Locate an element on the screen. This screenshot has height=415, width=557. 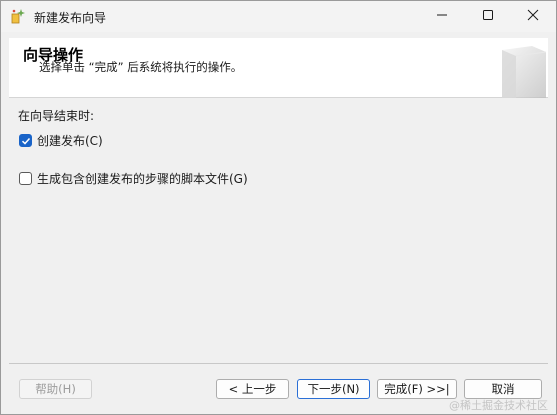
create-publication-checkbox-row: 创建发布(C) is located at coordinates (61, 140).